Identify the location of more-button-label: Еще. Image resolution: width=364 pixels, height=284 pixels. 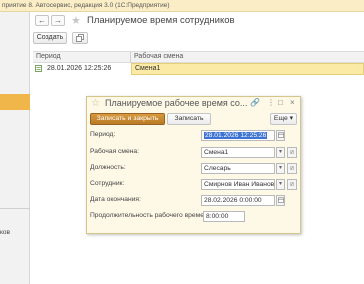
(280, 118).